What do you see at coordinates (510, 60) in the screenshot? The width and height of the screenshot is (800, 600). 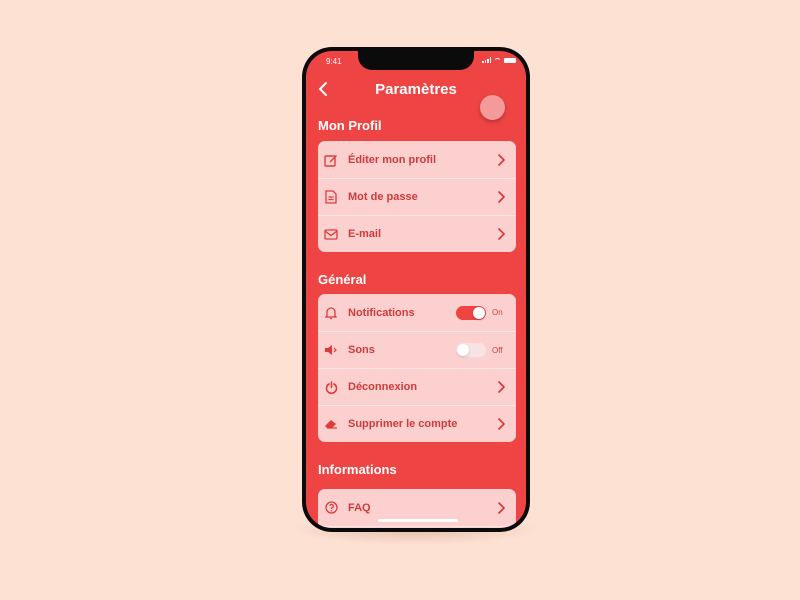 I see `battery-icon` at bounding box center [510, 60].